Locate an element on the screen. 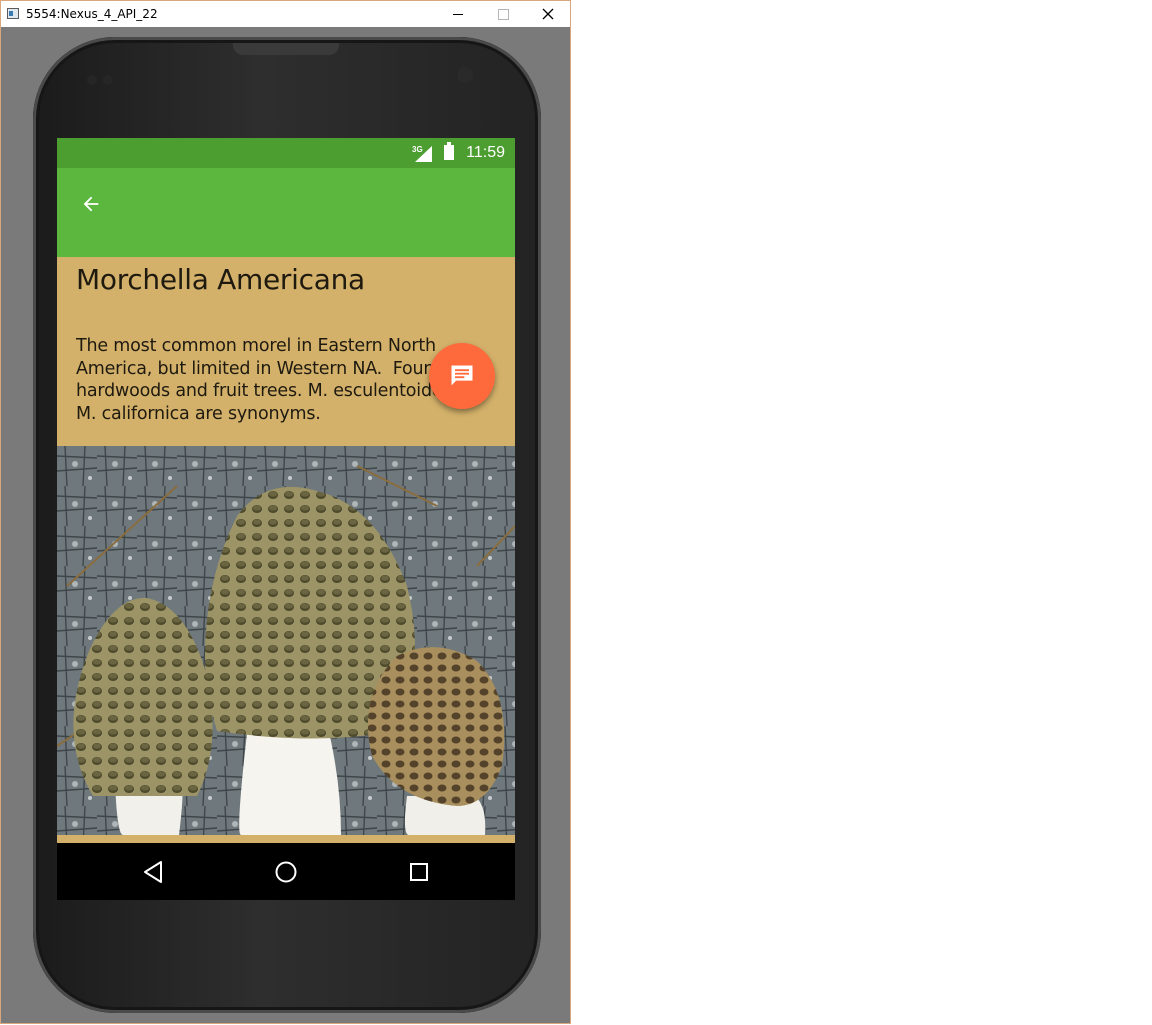  emulator-app-icon is located at coordinates (13, 13).